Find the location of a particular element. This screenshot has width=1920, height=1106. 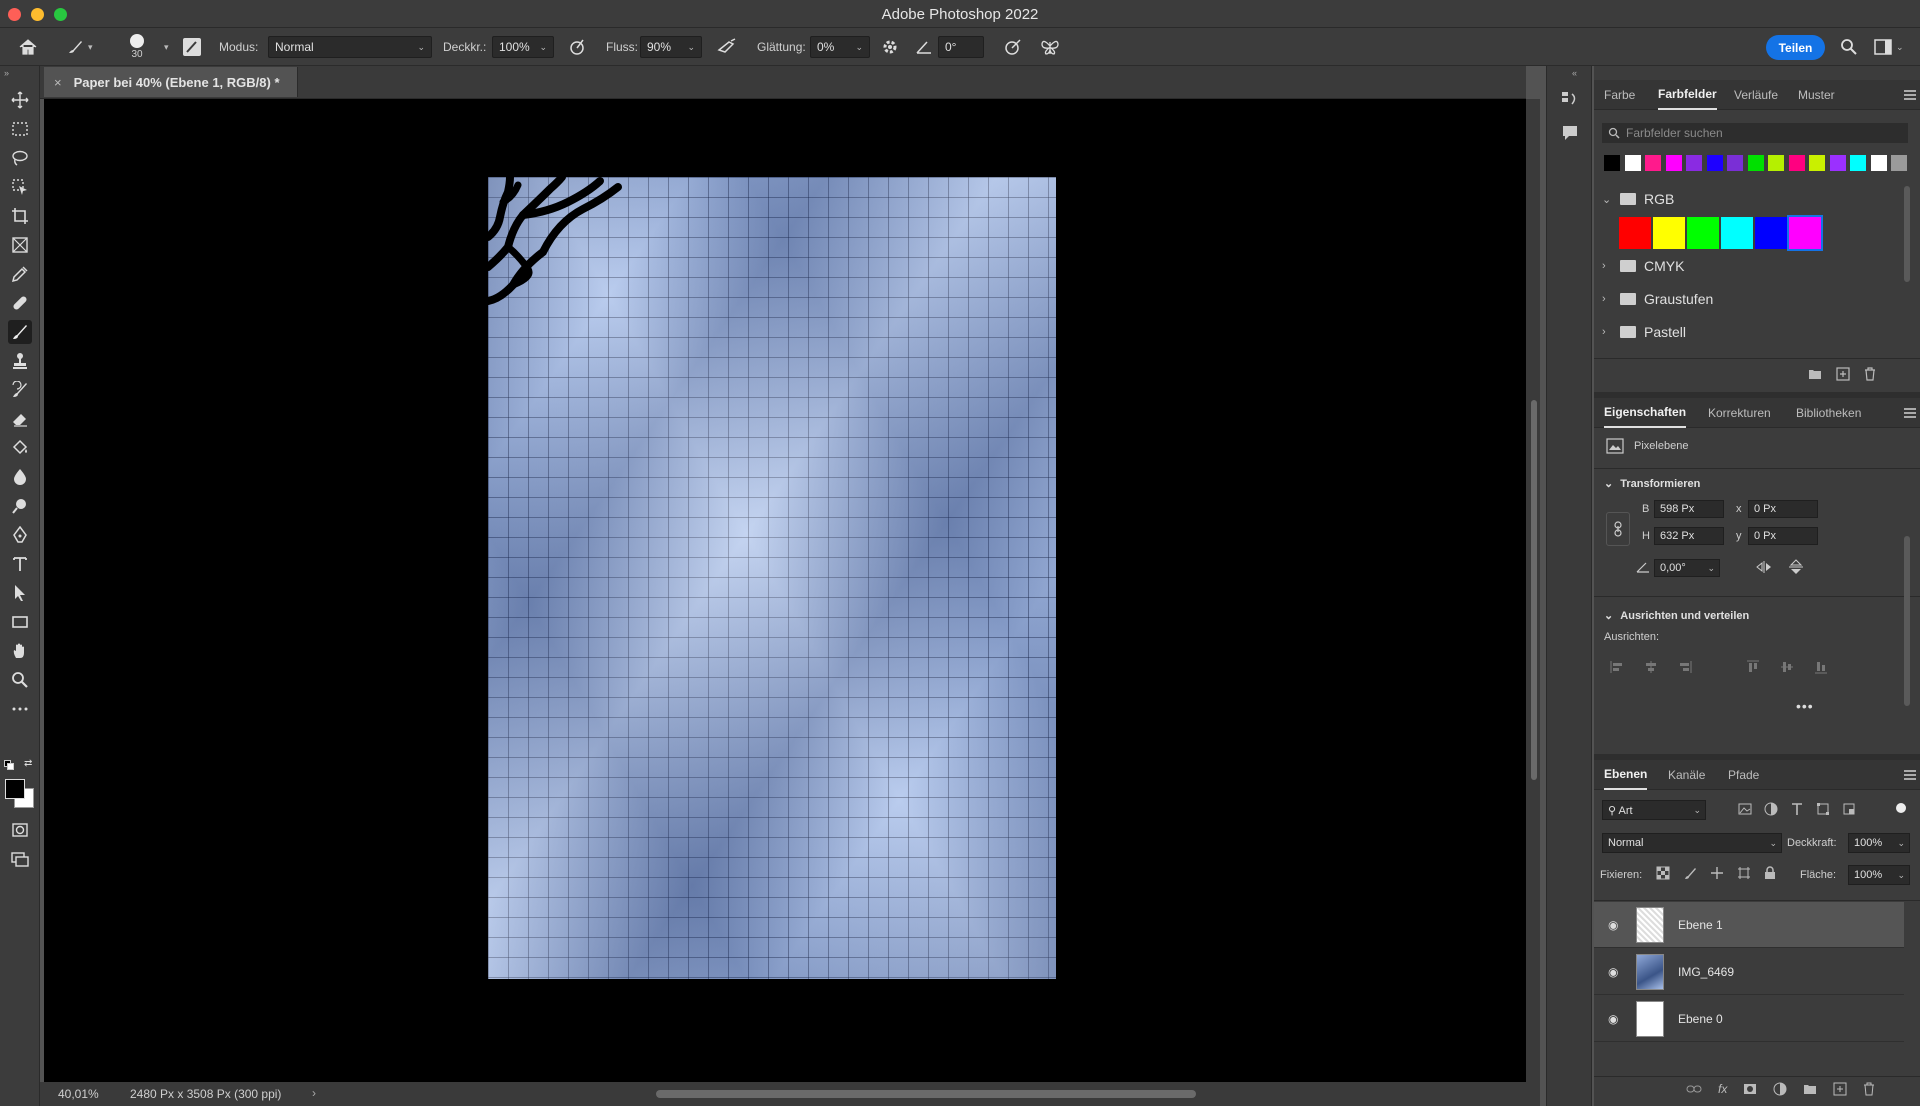

flow-field: 90% ⌄ is located at coordinates (671, 47).